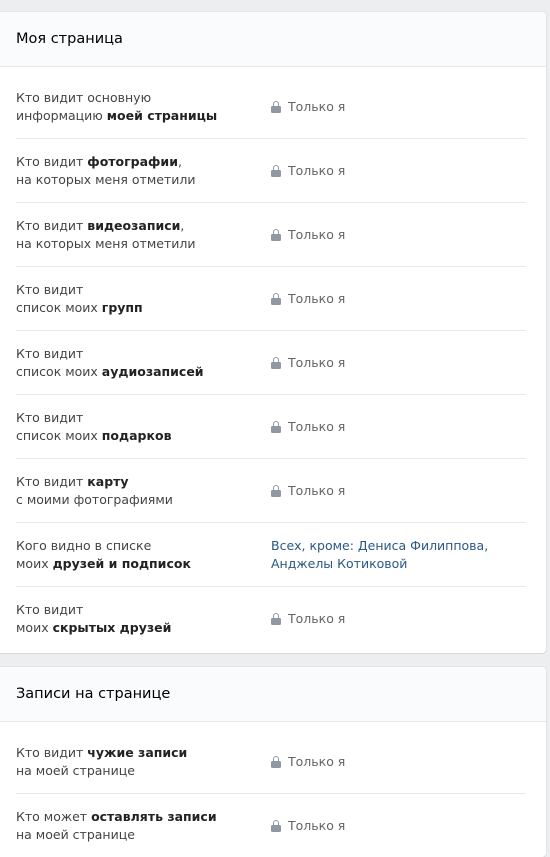 This screenshot has width=550, height=857. I want to click on setting-label-emphasis: оставлять записи, so click(154, 816).